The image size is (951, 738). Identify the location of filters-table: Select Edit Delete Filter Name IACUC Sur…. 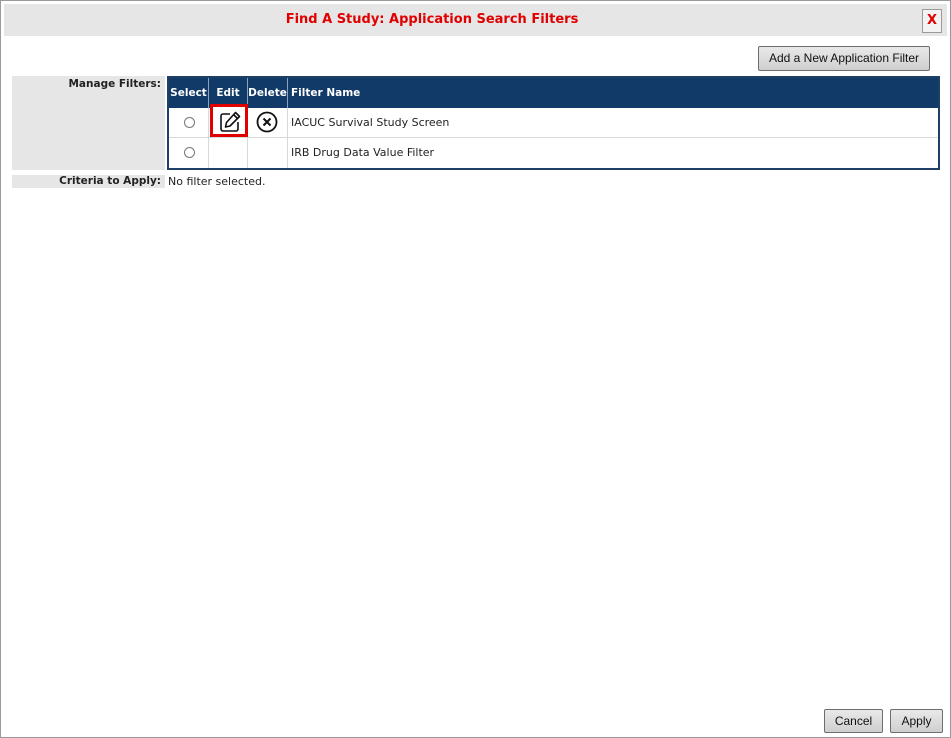
(553, 123).